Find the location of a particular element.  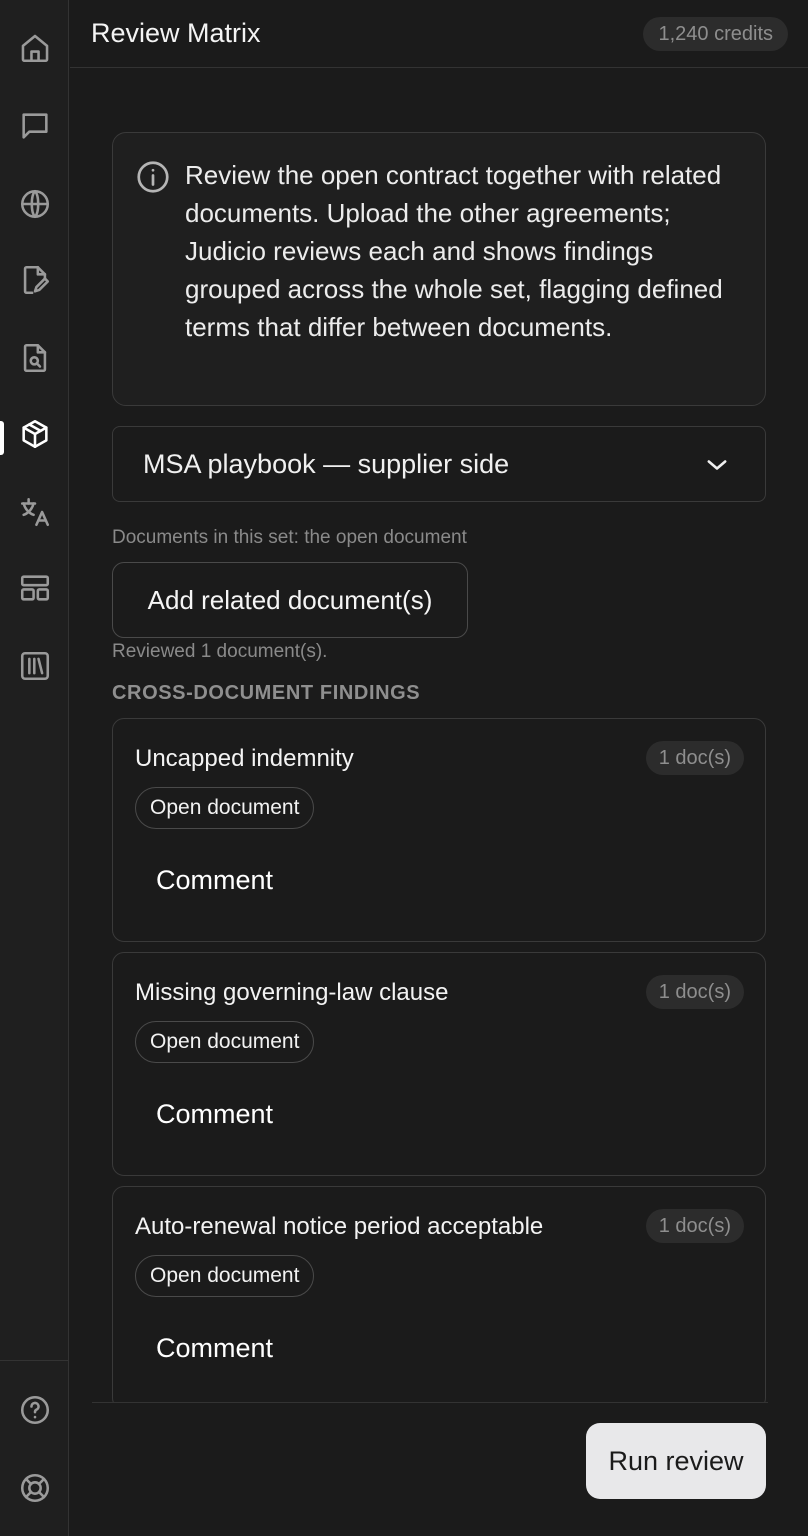

document-search-icon is located at coordinates (34, 358).